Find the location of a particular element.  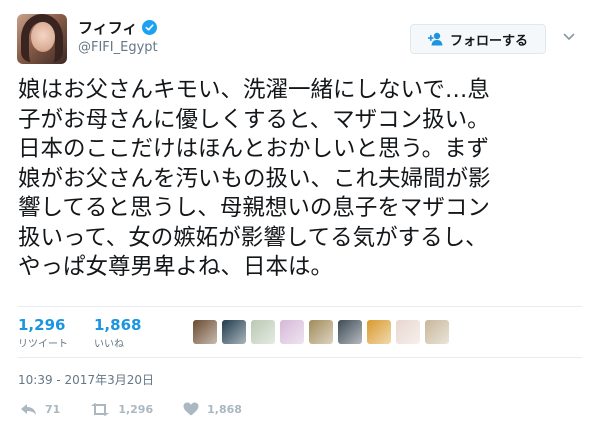

retweet-stat: 1,296 リツイート is located at coordinates (43, 333).